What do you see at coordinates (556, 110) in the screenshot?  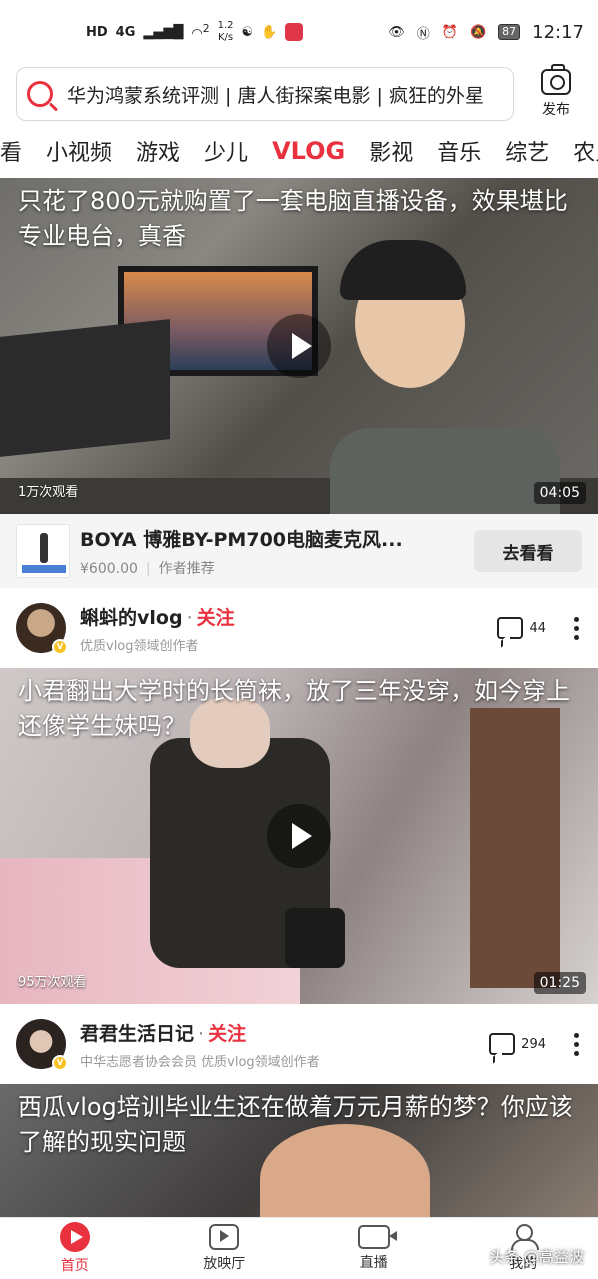 I see `publish-label: 发布` at bounding box center [556, 110].